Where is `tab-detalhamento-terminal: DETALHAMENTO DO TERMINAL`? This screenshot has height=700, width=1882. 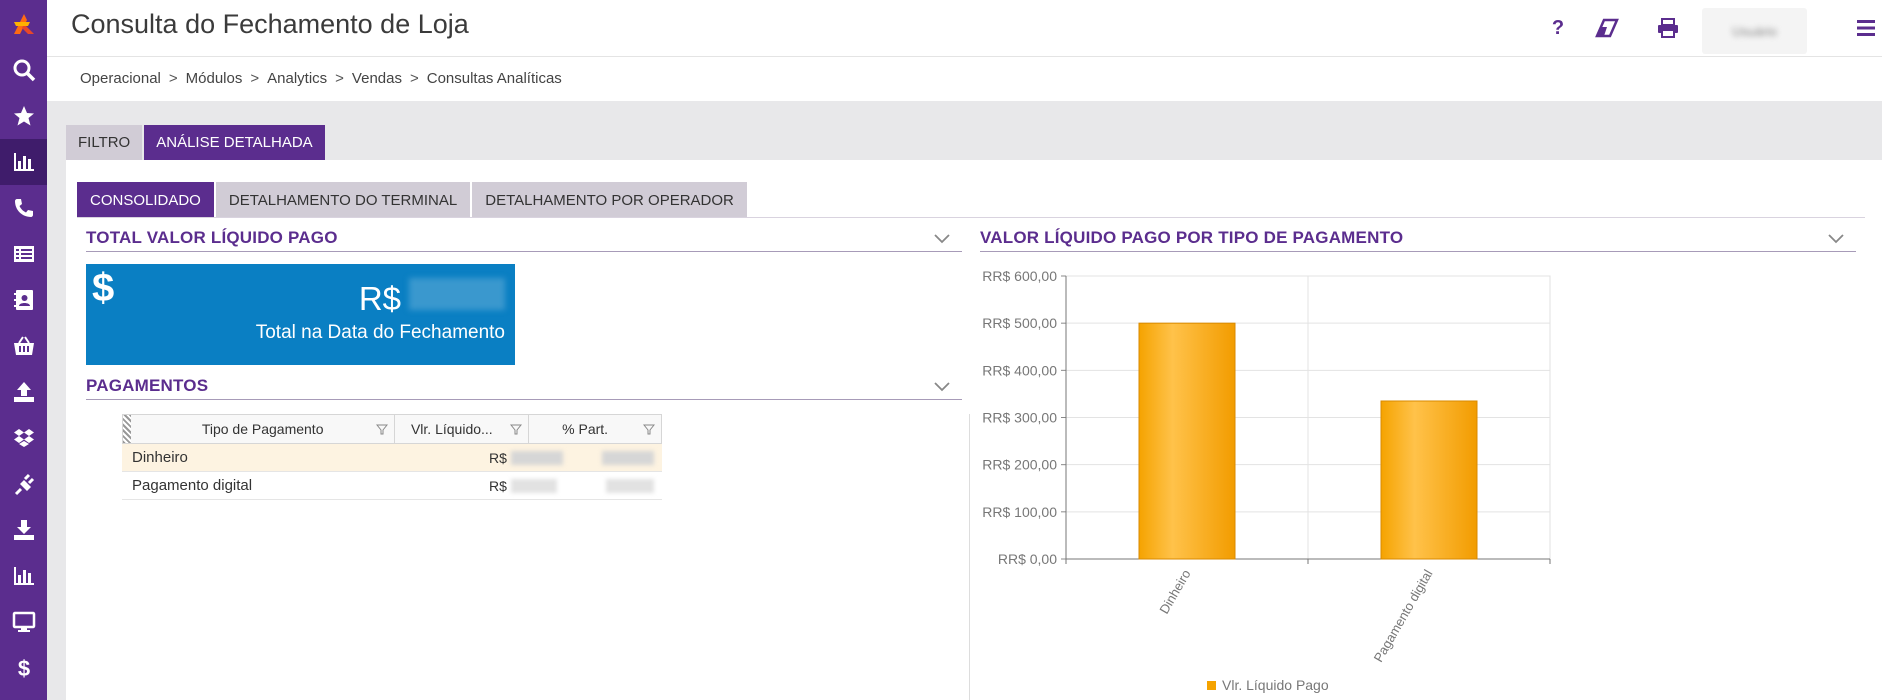
tab-detalhamento-terminal: DETALHAMENTO DO TERMINAL is located at coordinates (343, 200).